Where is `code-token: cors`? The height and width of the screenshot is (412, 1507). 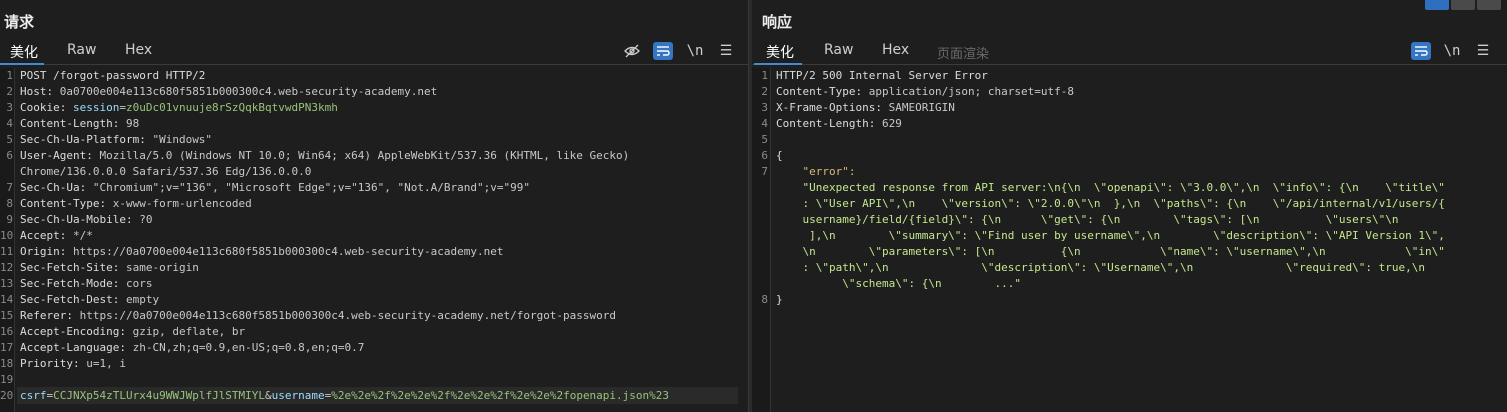 code-token: cors is located at coordinates (139, 283).